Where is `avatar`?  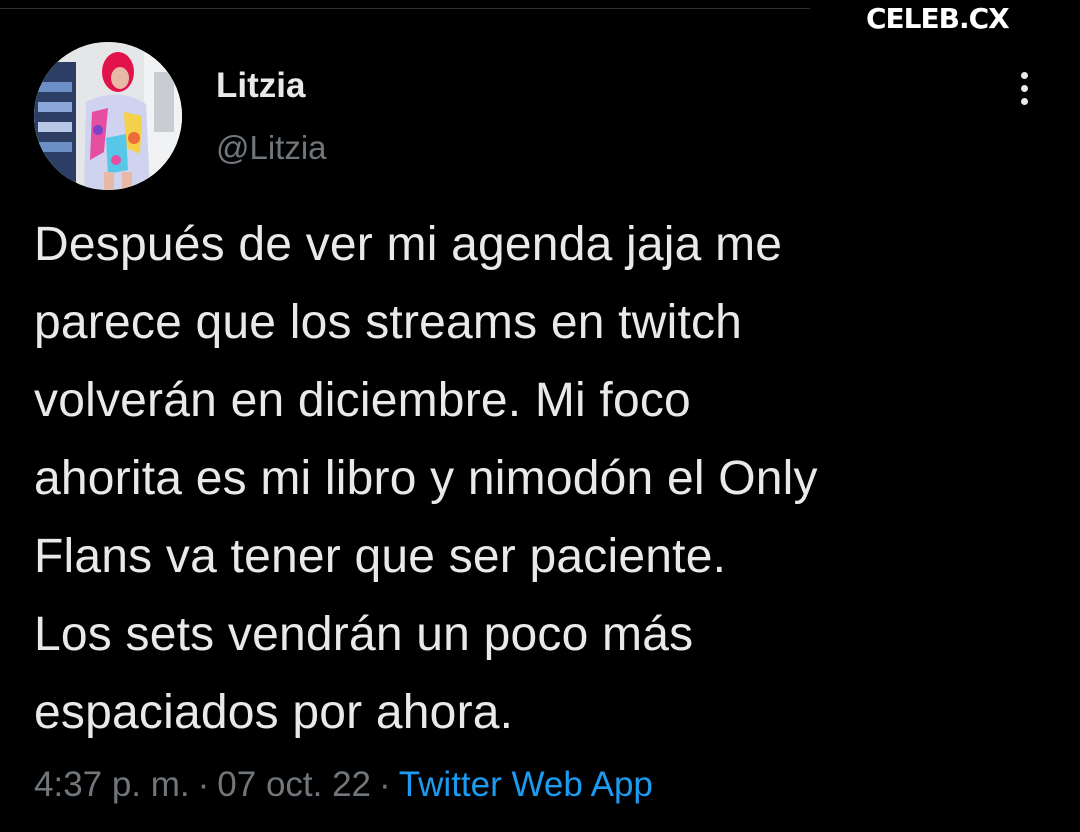
avatar is located at coordinates (108, 116).